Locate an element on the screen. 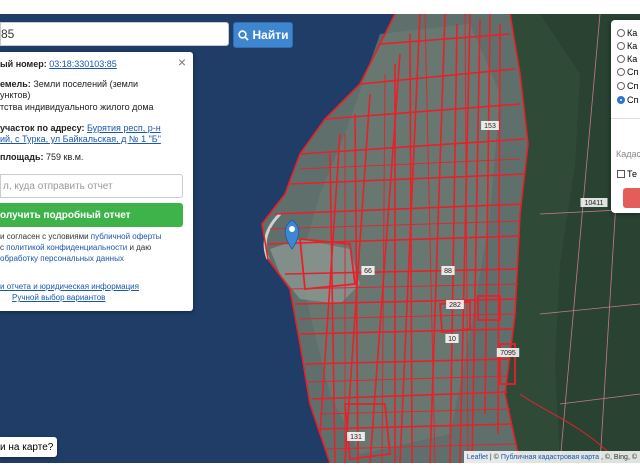  parcel-label: 66 is located at coordinates (368, 270).